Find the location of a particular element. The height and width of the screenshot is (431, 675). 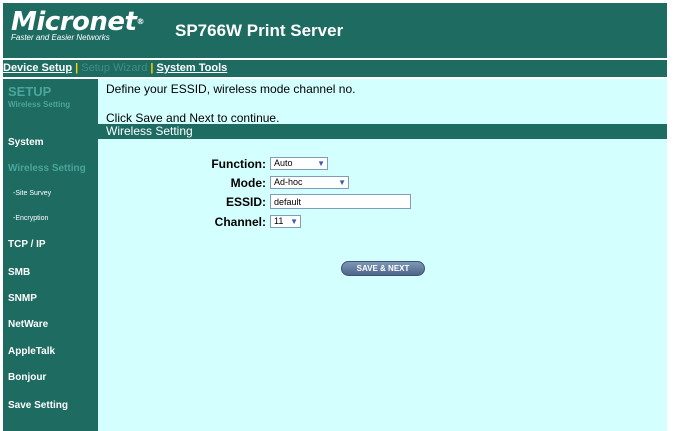

sidebar-subitem-site-survey: -Site Survey is located at coordinates (32, 193).